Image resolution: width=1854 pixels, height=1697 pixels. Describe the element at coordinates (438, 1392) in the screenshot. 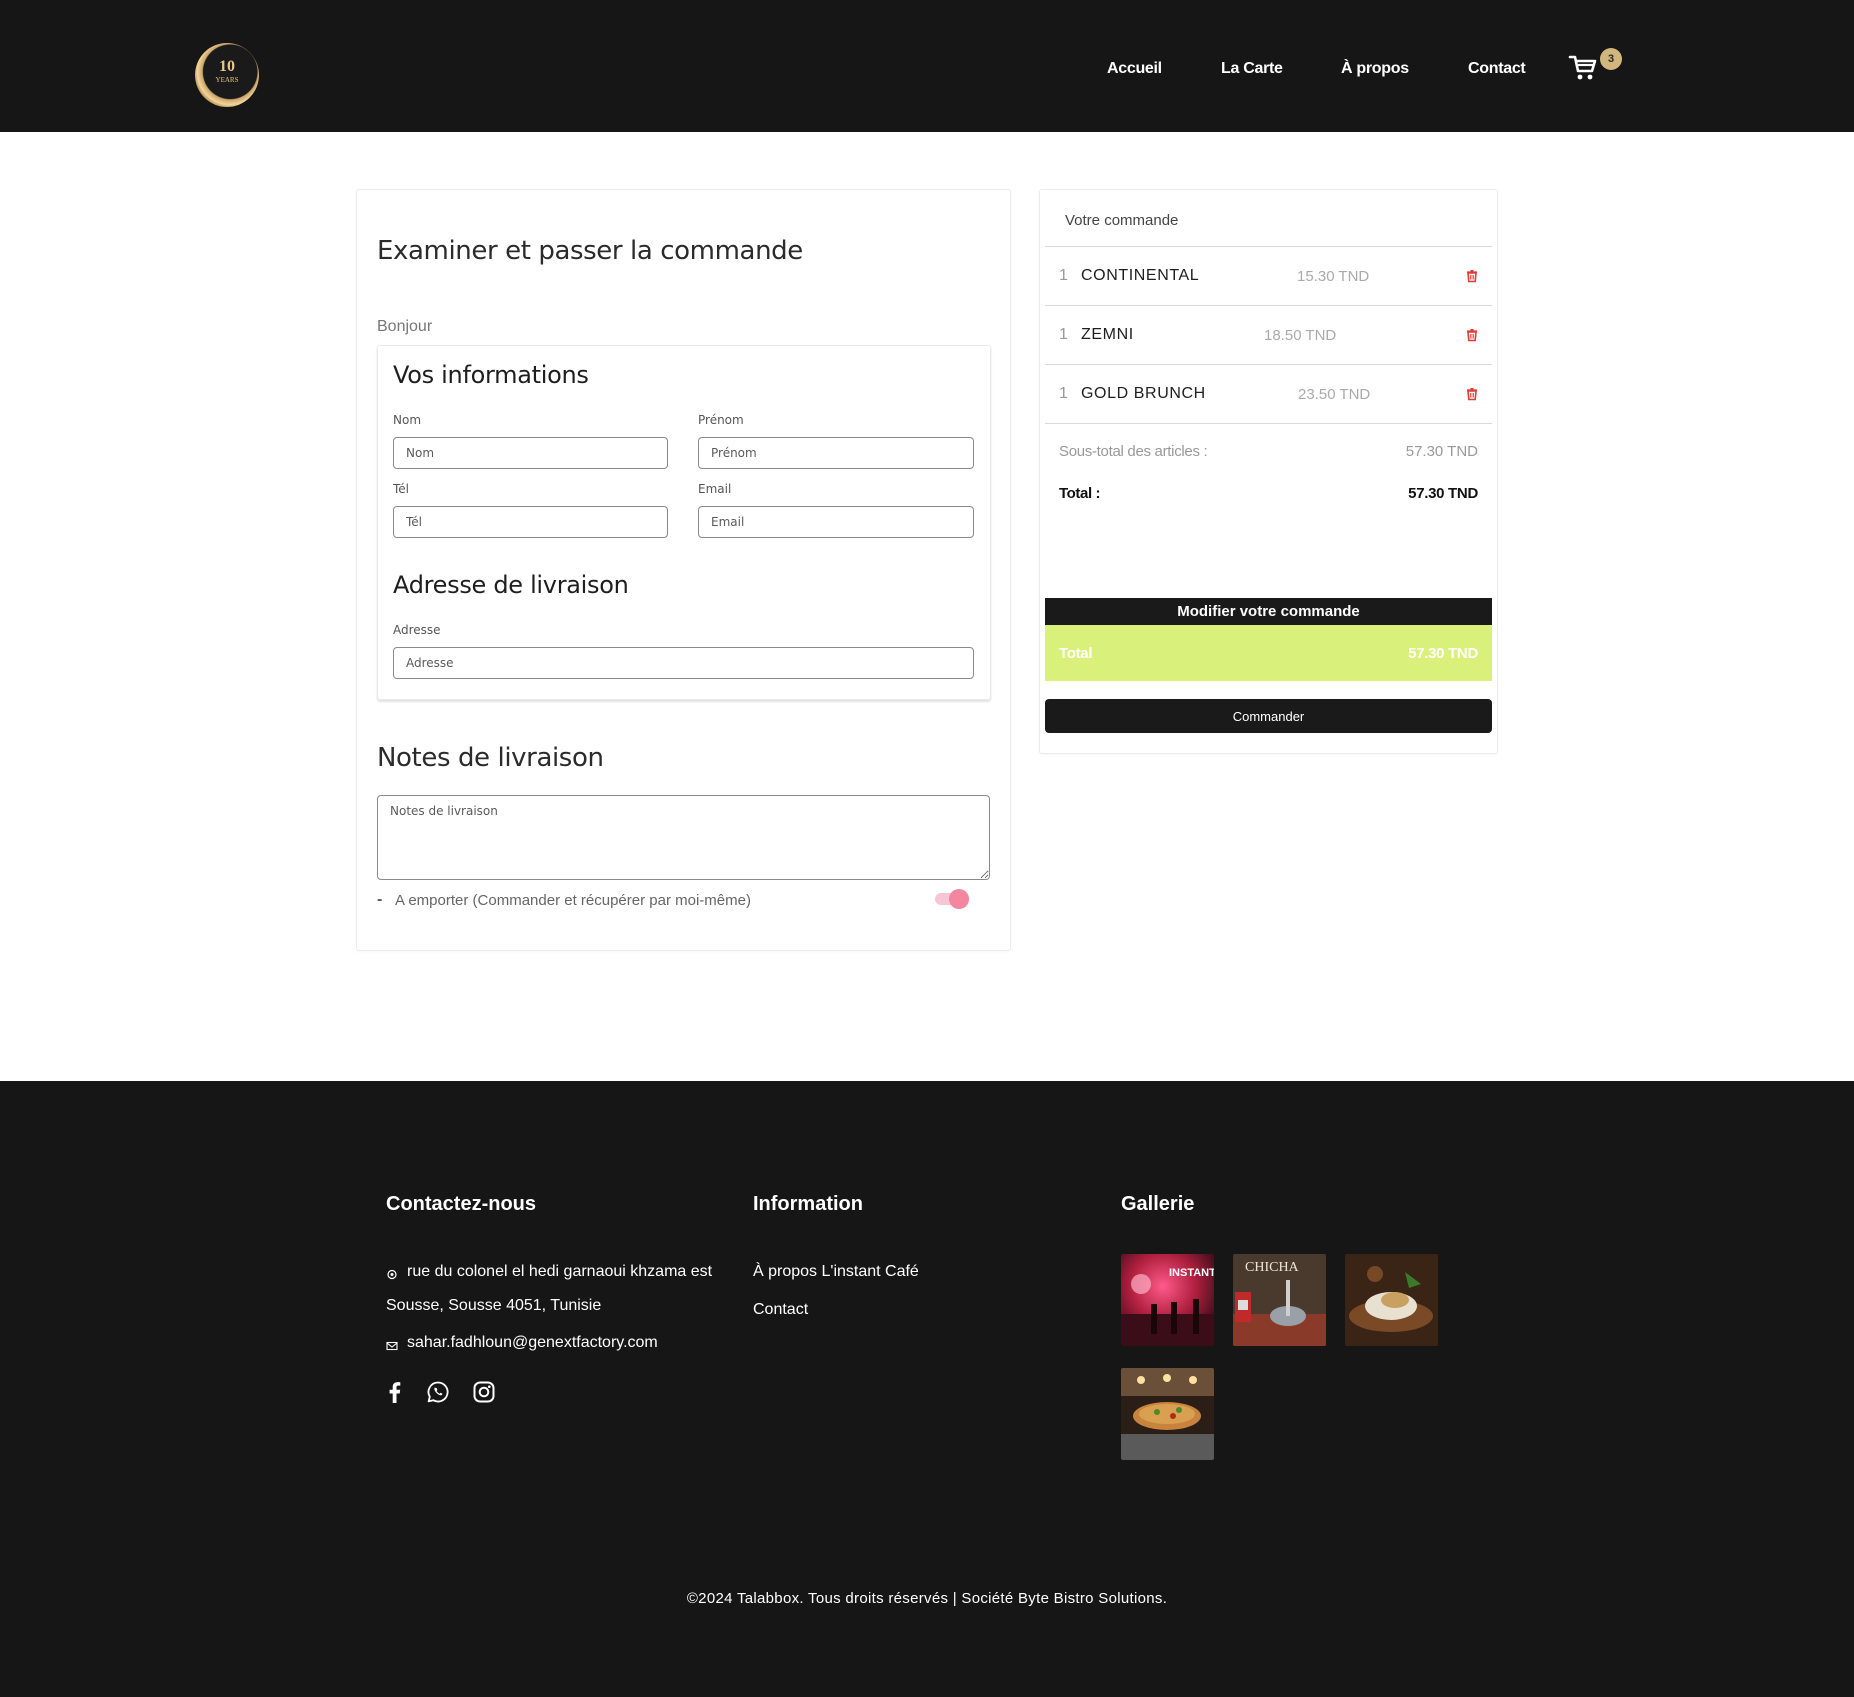

I see `whatsapp-icon` at that location.